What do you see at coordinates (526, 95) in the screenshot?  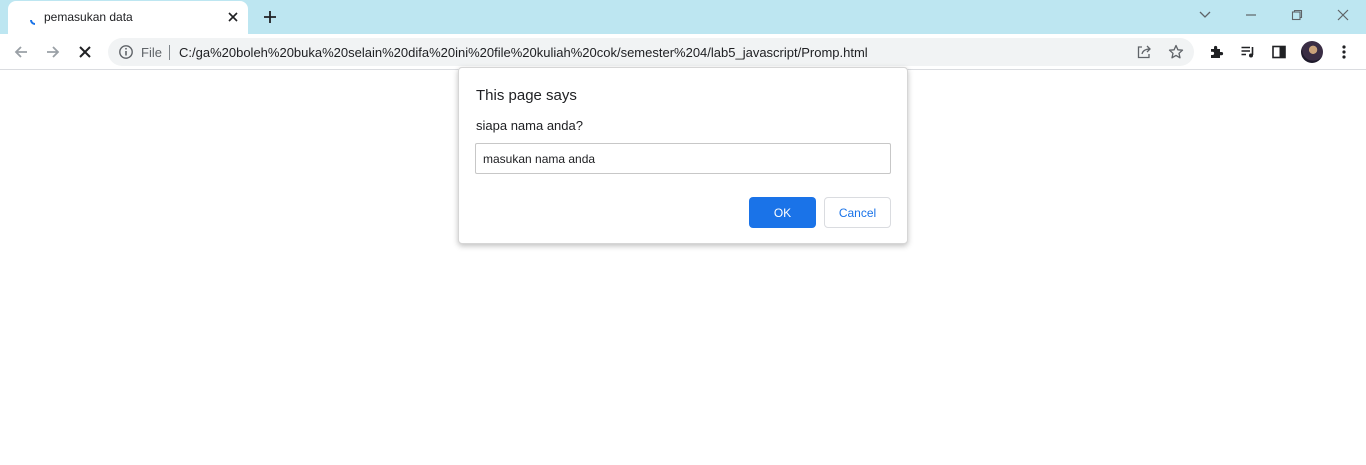 I see `dialog-title: This page says` at bounding box center [526, 95].